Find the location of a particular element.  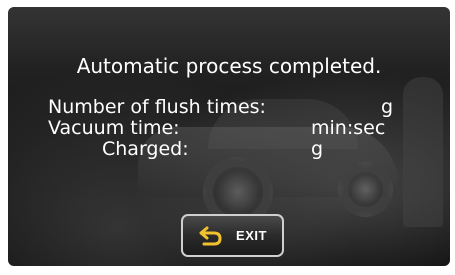

exit-button: EXIT is located at coordinates (232, 235).